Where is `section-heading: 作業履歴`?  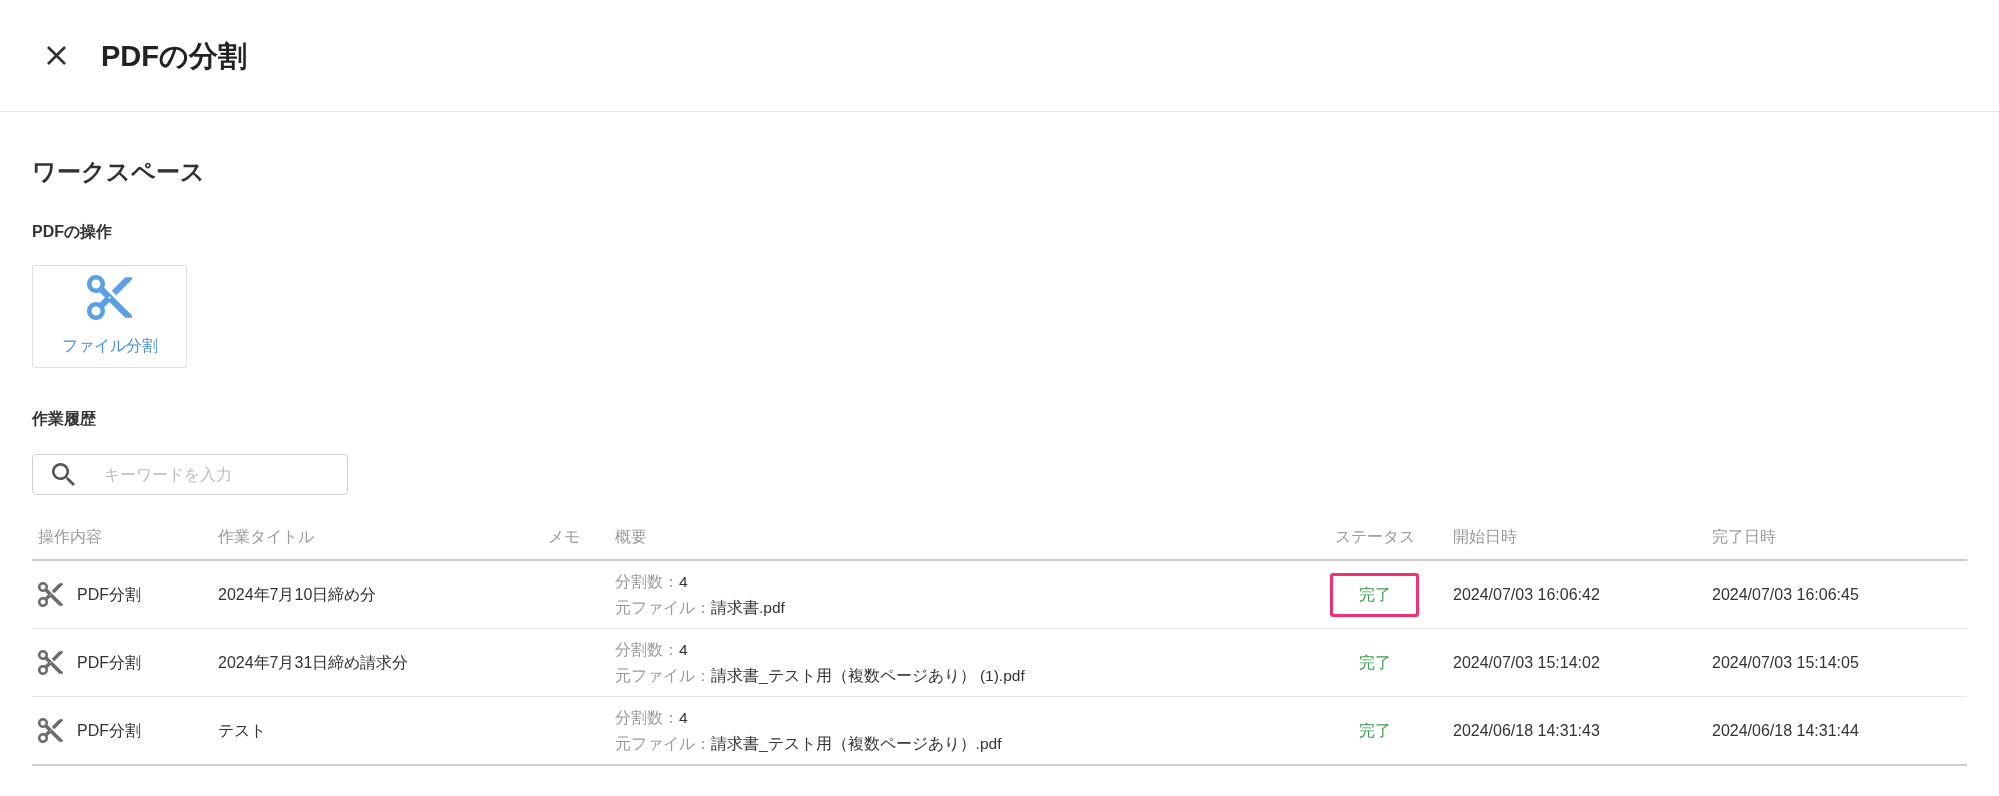
section-heading: 作業履歴 is located at coordinates (64, 419).